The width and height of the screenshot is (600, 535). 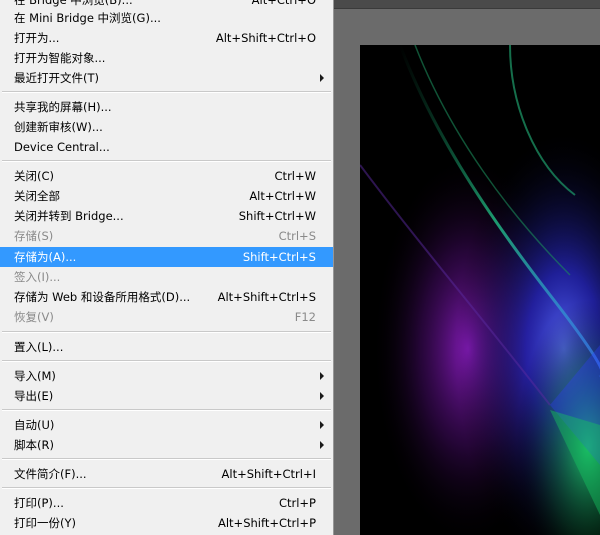 What do you see at coordinates (37, 196) in the screenshot?
I see `menu-item-label: 关闭全部` at bounding box center [37, 196].